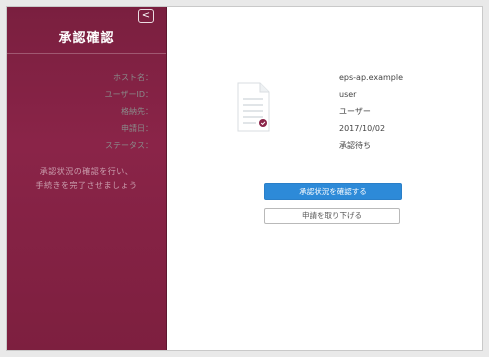 The height and width of the screenshot is (357, 489). Describe the element at coordinates (86, 185) in the screenshot. I see `sidebar-message-line: 手続きを完了させましょう` at that location.